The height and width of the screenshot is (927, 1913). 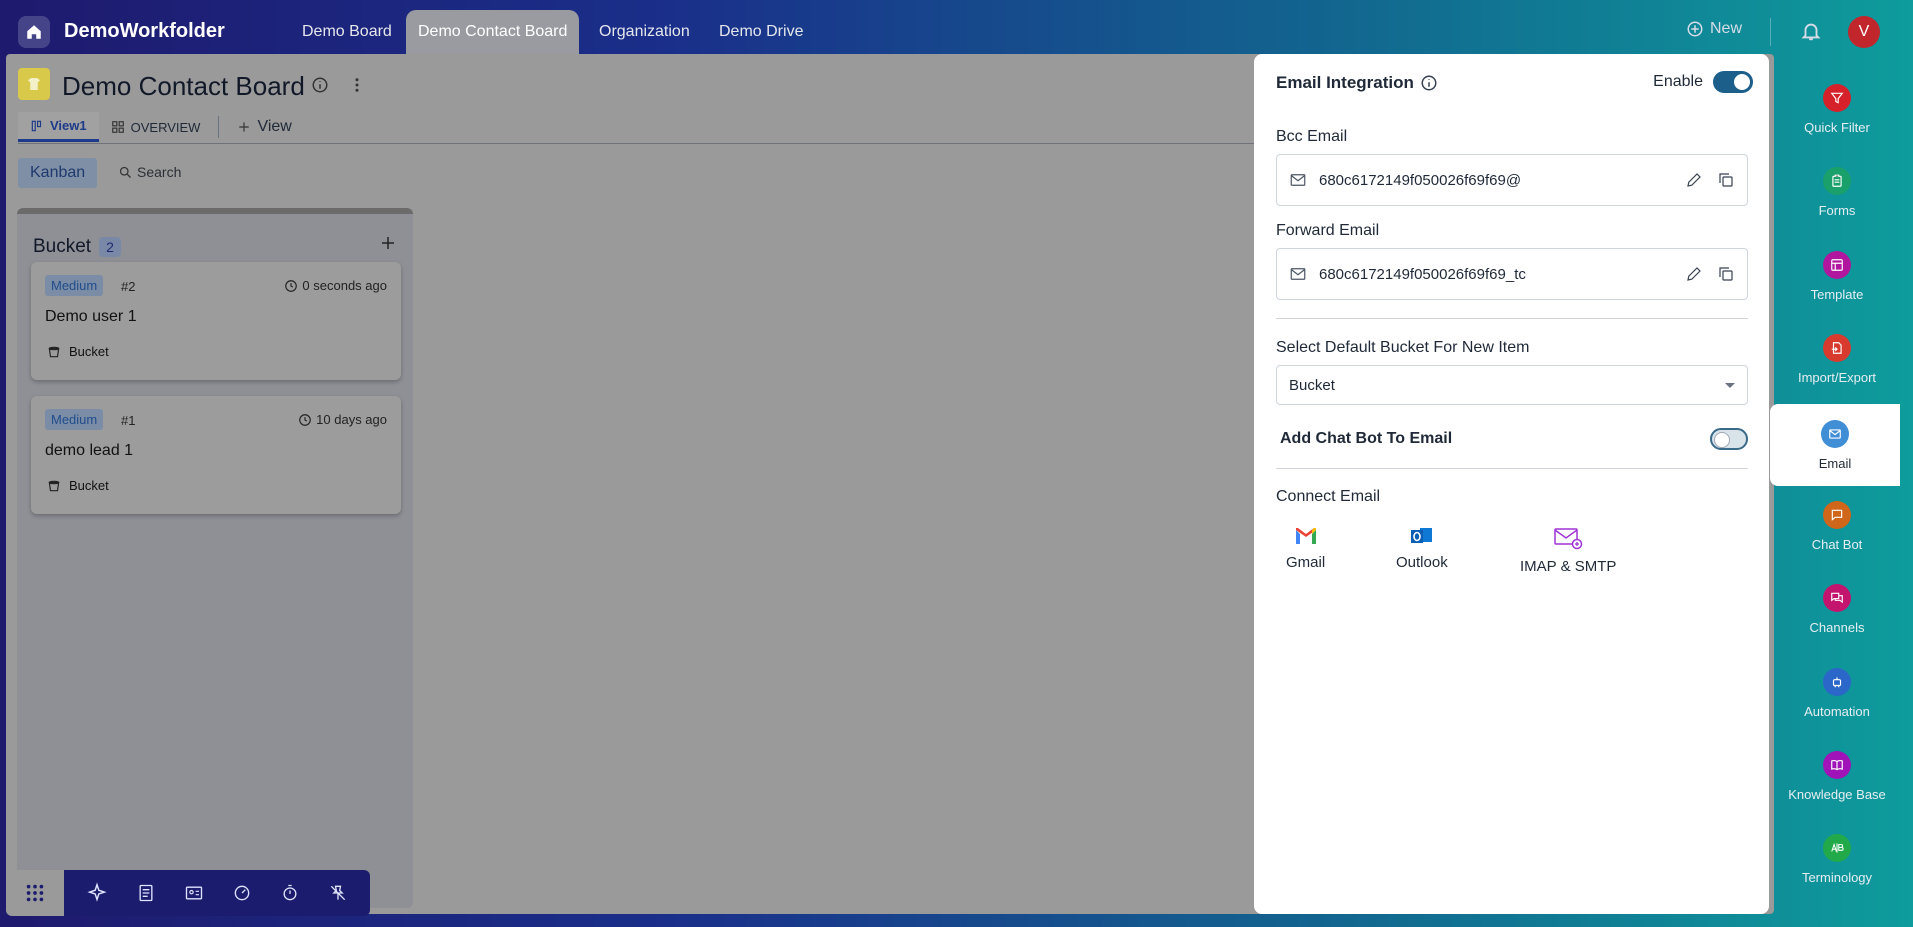 What do you see at coordinates (1328, 496) in the screenshot?
I see `connect-email-title: Connect Email` at bounding box center [1328, 496].